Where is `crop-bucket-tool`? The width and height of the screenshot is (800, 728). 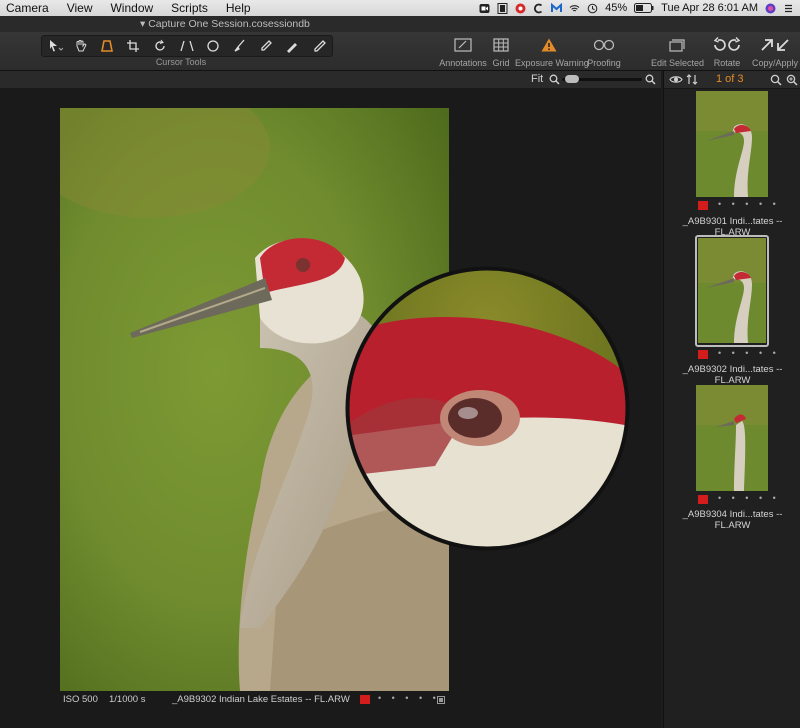
crop-bucket-tool is located at coordinates (108, 46).